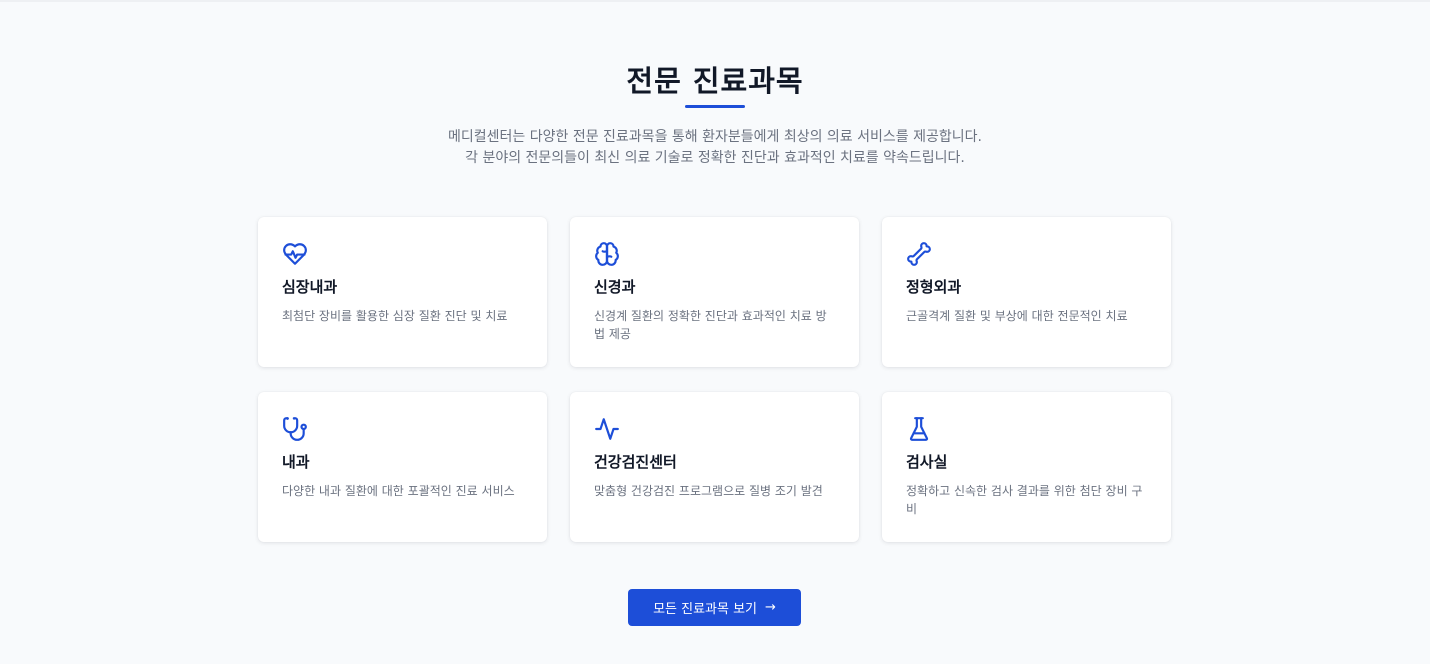 This screenshot has height=664, width=1430. Describe the element at coordinates (310, 287) in the screenshot. I see `department-title: 심장내과` at that location.